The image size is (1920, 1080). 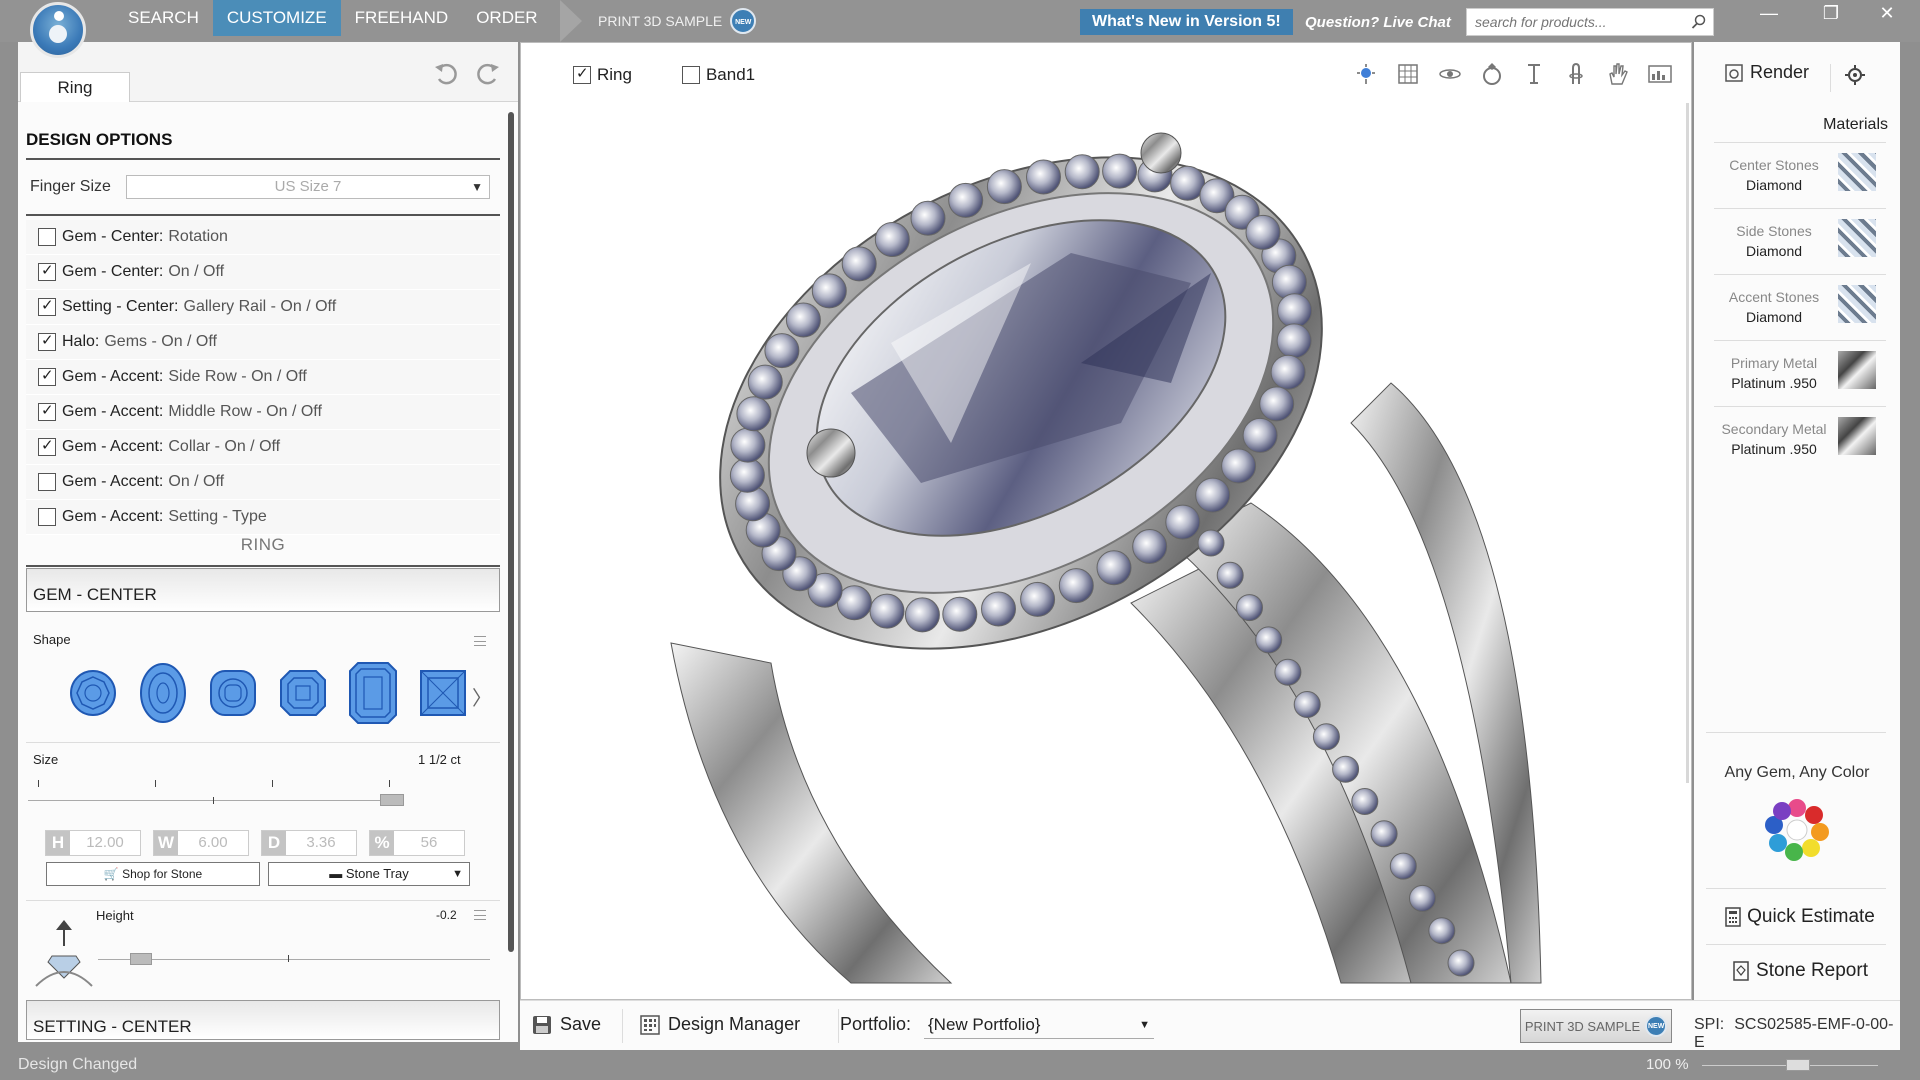 I want to click on quick-estimate-button: Quick Estimate, so click(x=1800, y=917).